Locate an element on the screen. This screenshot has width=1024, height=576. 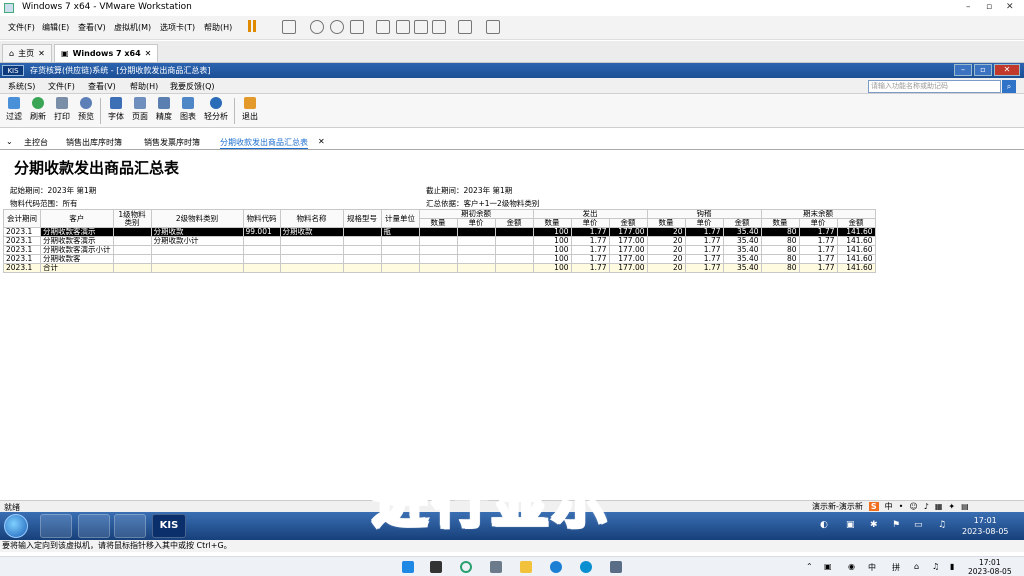
menu-feedback: 我要反馈(Q) is located at coordinates (192, 86).